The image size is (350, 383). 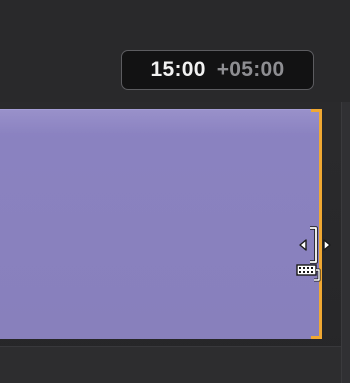 What do you see at coordinates (178, 69) in the screenshot?
I see `timecode-current: 15:00` at bounding box center [178, 69].